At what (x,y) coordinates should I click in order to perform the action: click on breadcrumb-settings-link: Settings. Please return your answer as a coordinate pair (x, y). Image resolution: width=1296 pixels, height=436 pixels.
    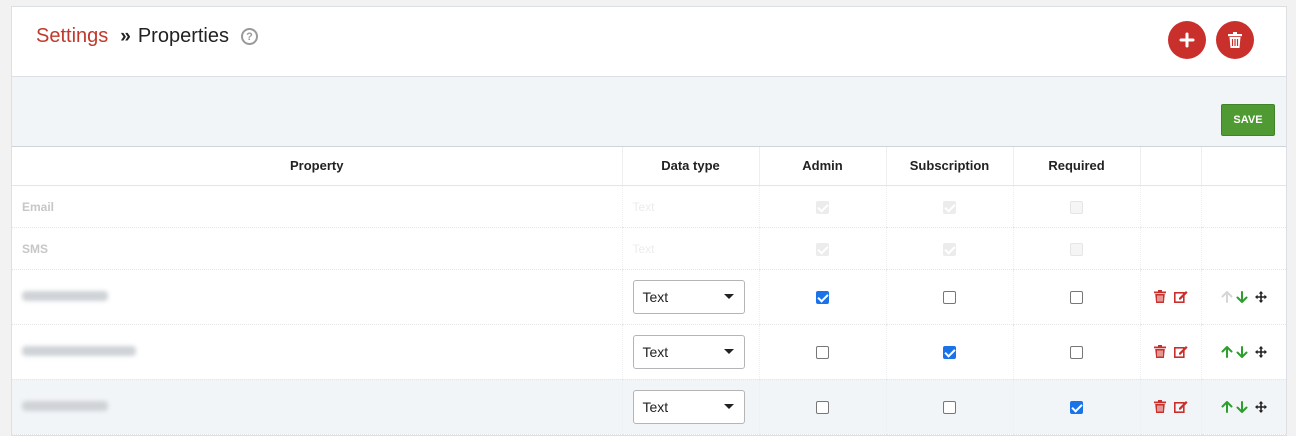
    Looking at the image, I should click on (72, 36).